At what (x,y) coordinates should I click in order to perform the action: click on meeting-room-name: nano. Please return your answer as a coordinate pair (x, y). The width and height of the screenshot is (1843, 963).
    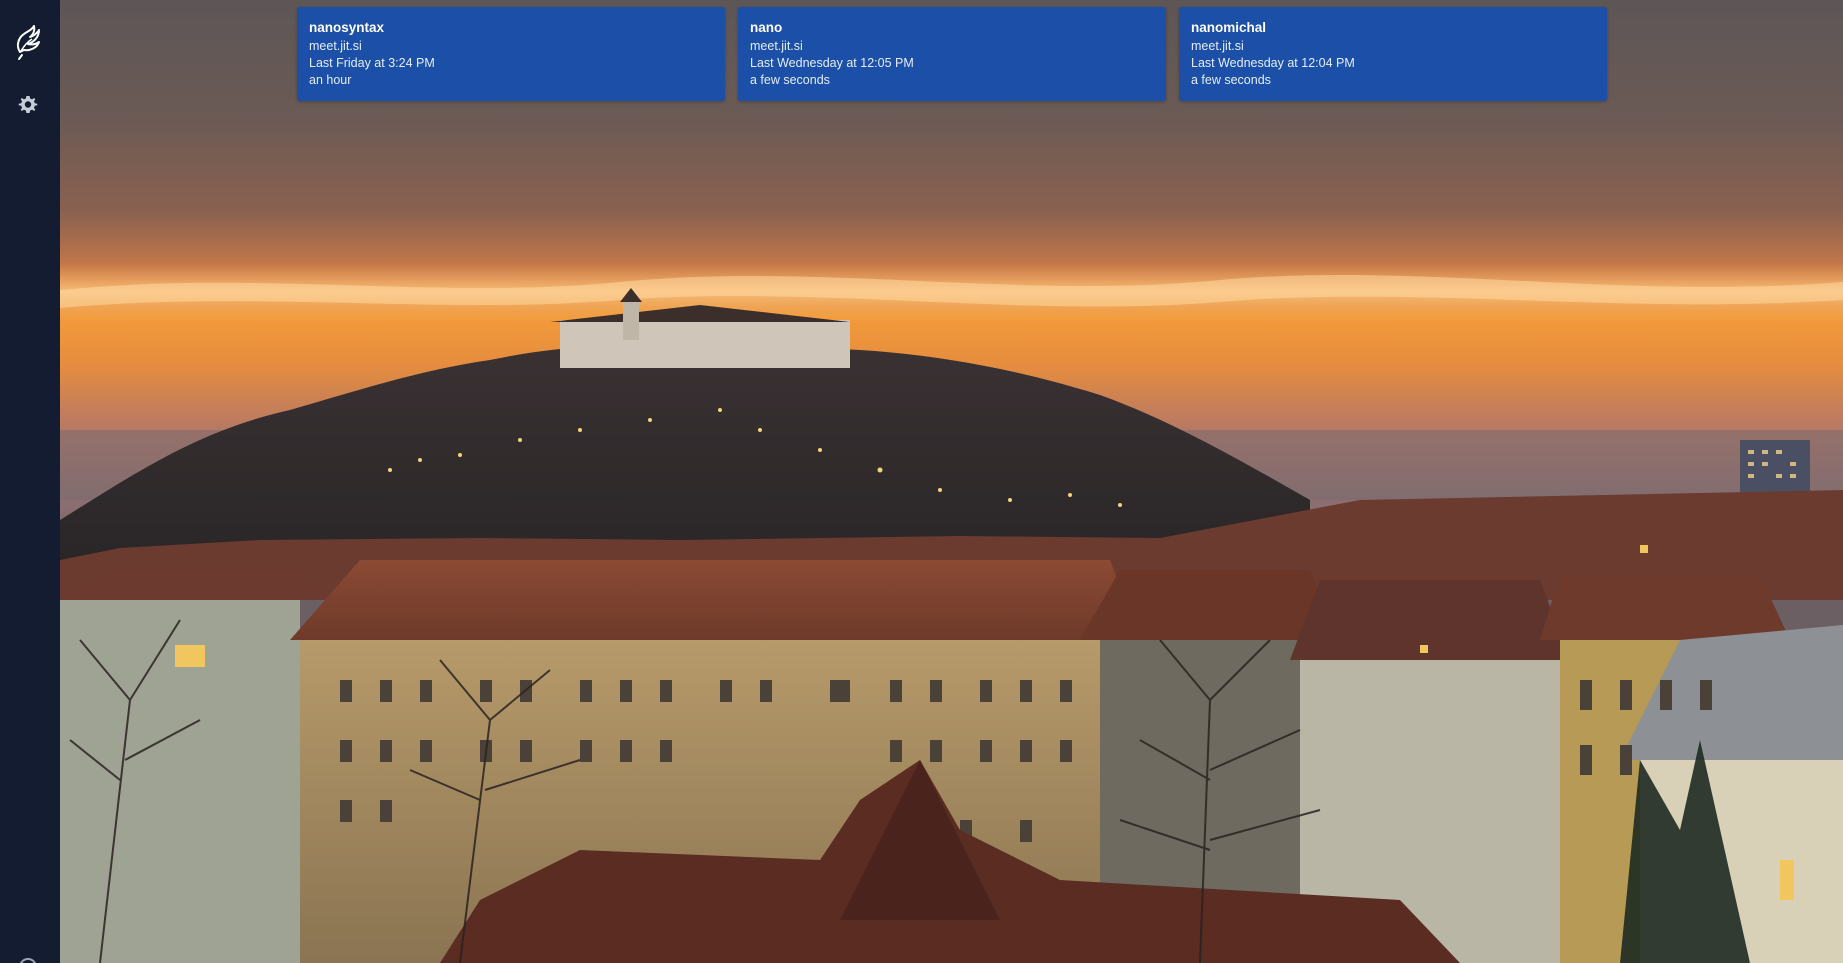
    Looking at the image, I should click on (766, 27).